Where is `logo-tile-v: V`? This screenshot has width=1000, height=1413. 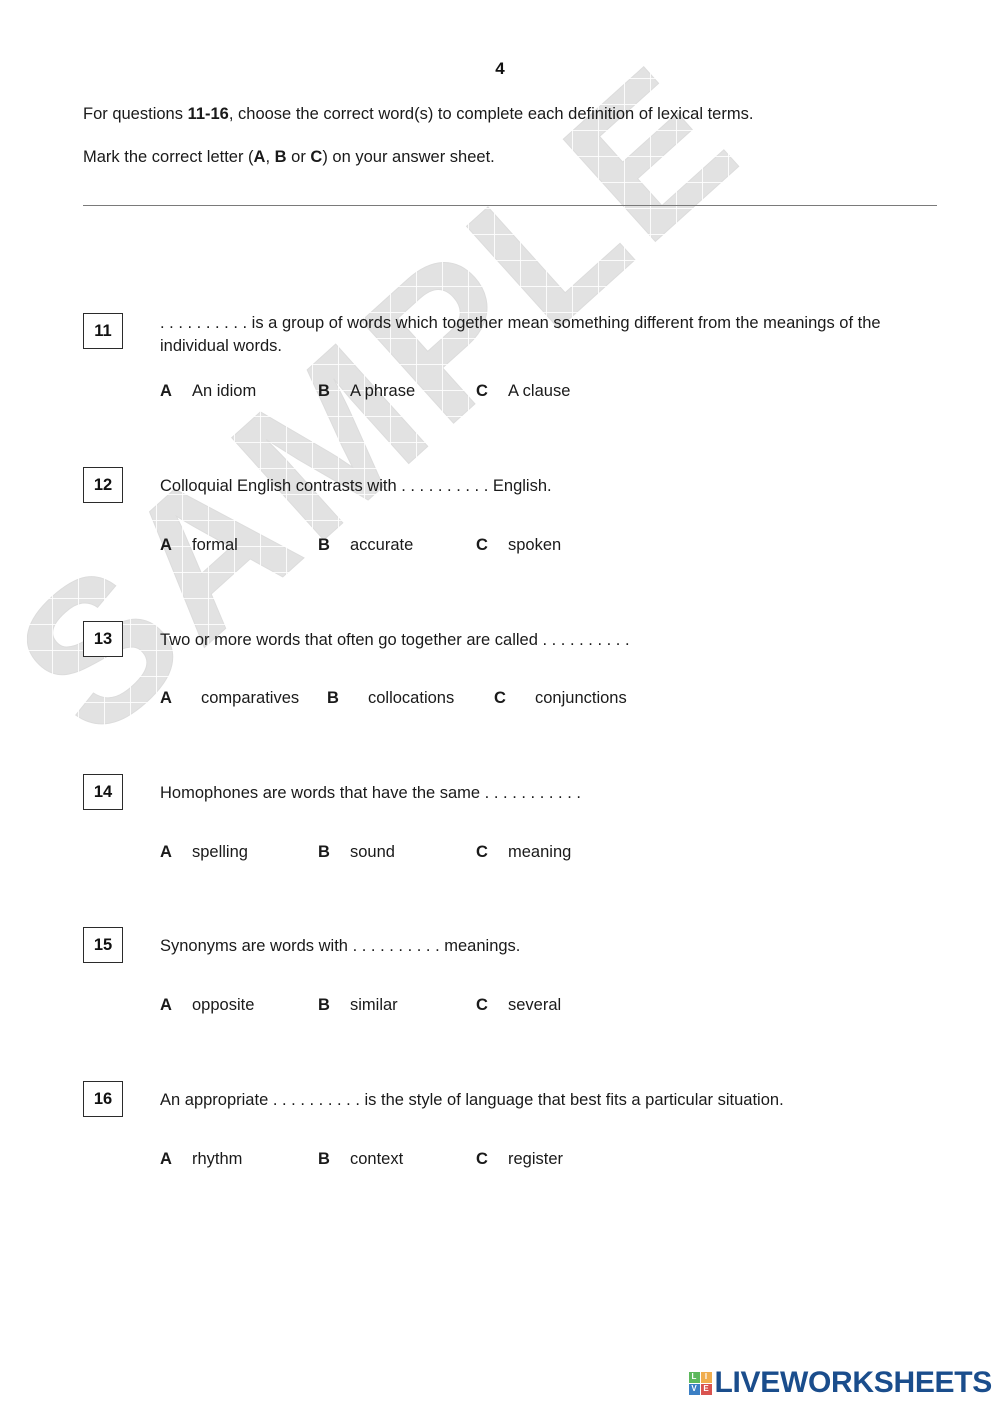
logo-tile-v: V is located at coordinates (694, 1389).